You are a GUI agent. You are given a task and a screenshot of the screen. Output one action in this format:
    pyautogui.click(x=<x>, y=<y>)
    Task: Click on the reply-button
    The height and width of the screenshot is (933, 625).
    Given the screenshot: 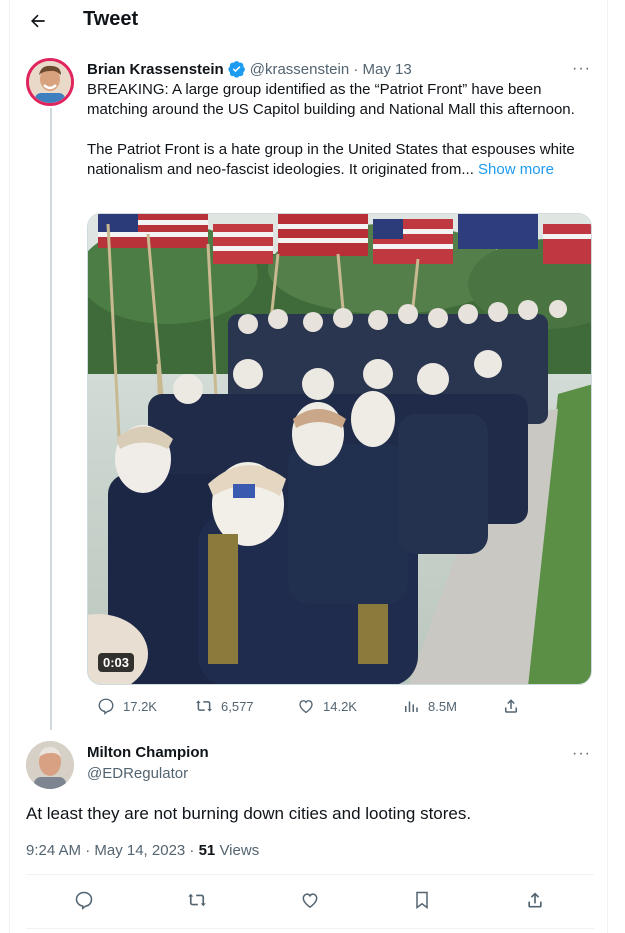 What is the action you would take?
    pyautogui.click(x=84, y=900)
    